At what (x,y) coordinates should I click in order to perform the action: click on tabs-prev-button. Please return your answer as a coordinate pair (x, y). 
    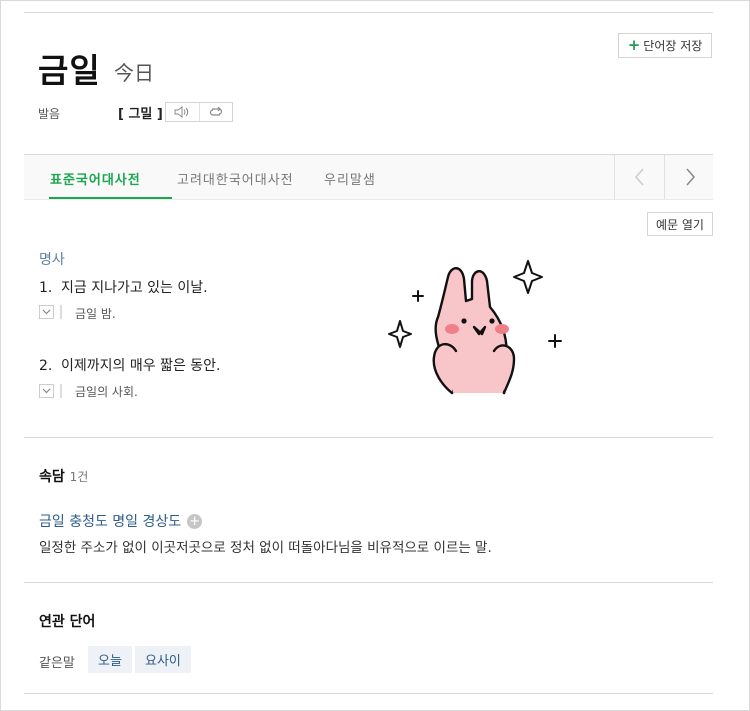
    Looking at the image, I should click on (639, 177).